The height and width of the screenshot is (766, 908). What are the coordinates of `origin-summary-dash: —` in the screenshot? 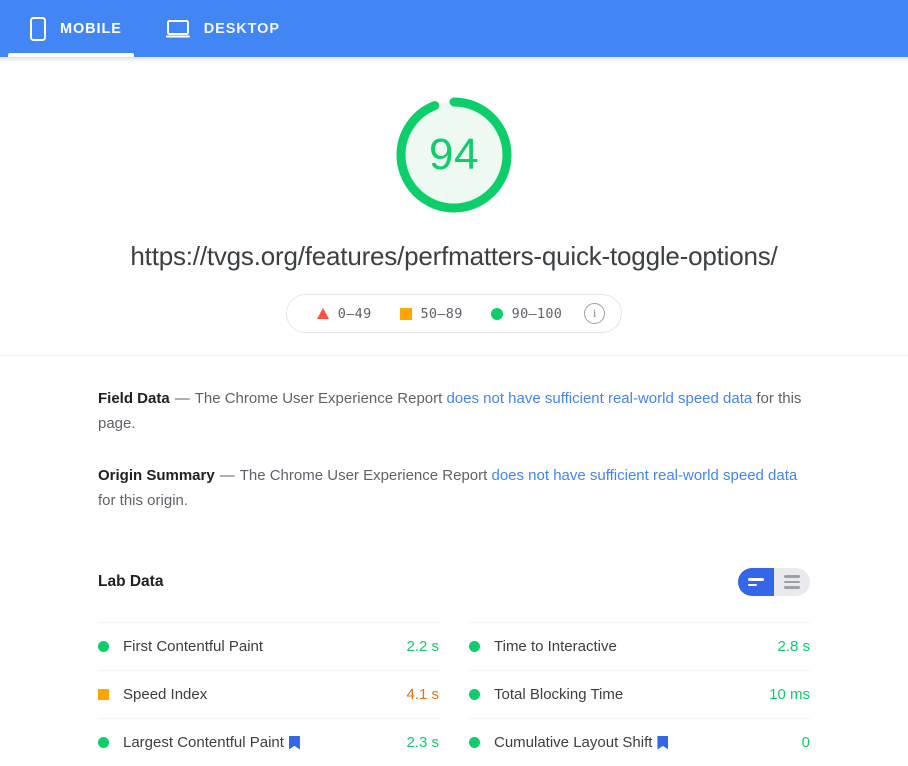 It's located at (227, 475).